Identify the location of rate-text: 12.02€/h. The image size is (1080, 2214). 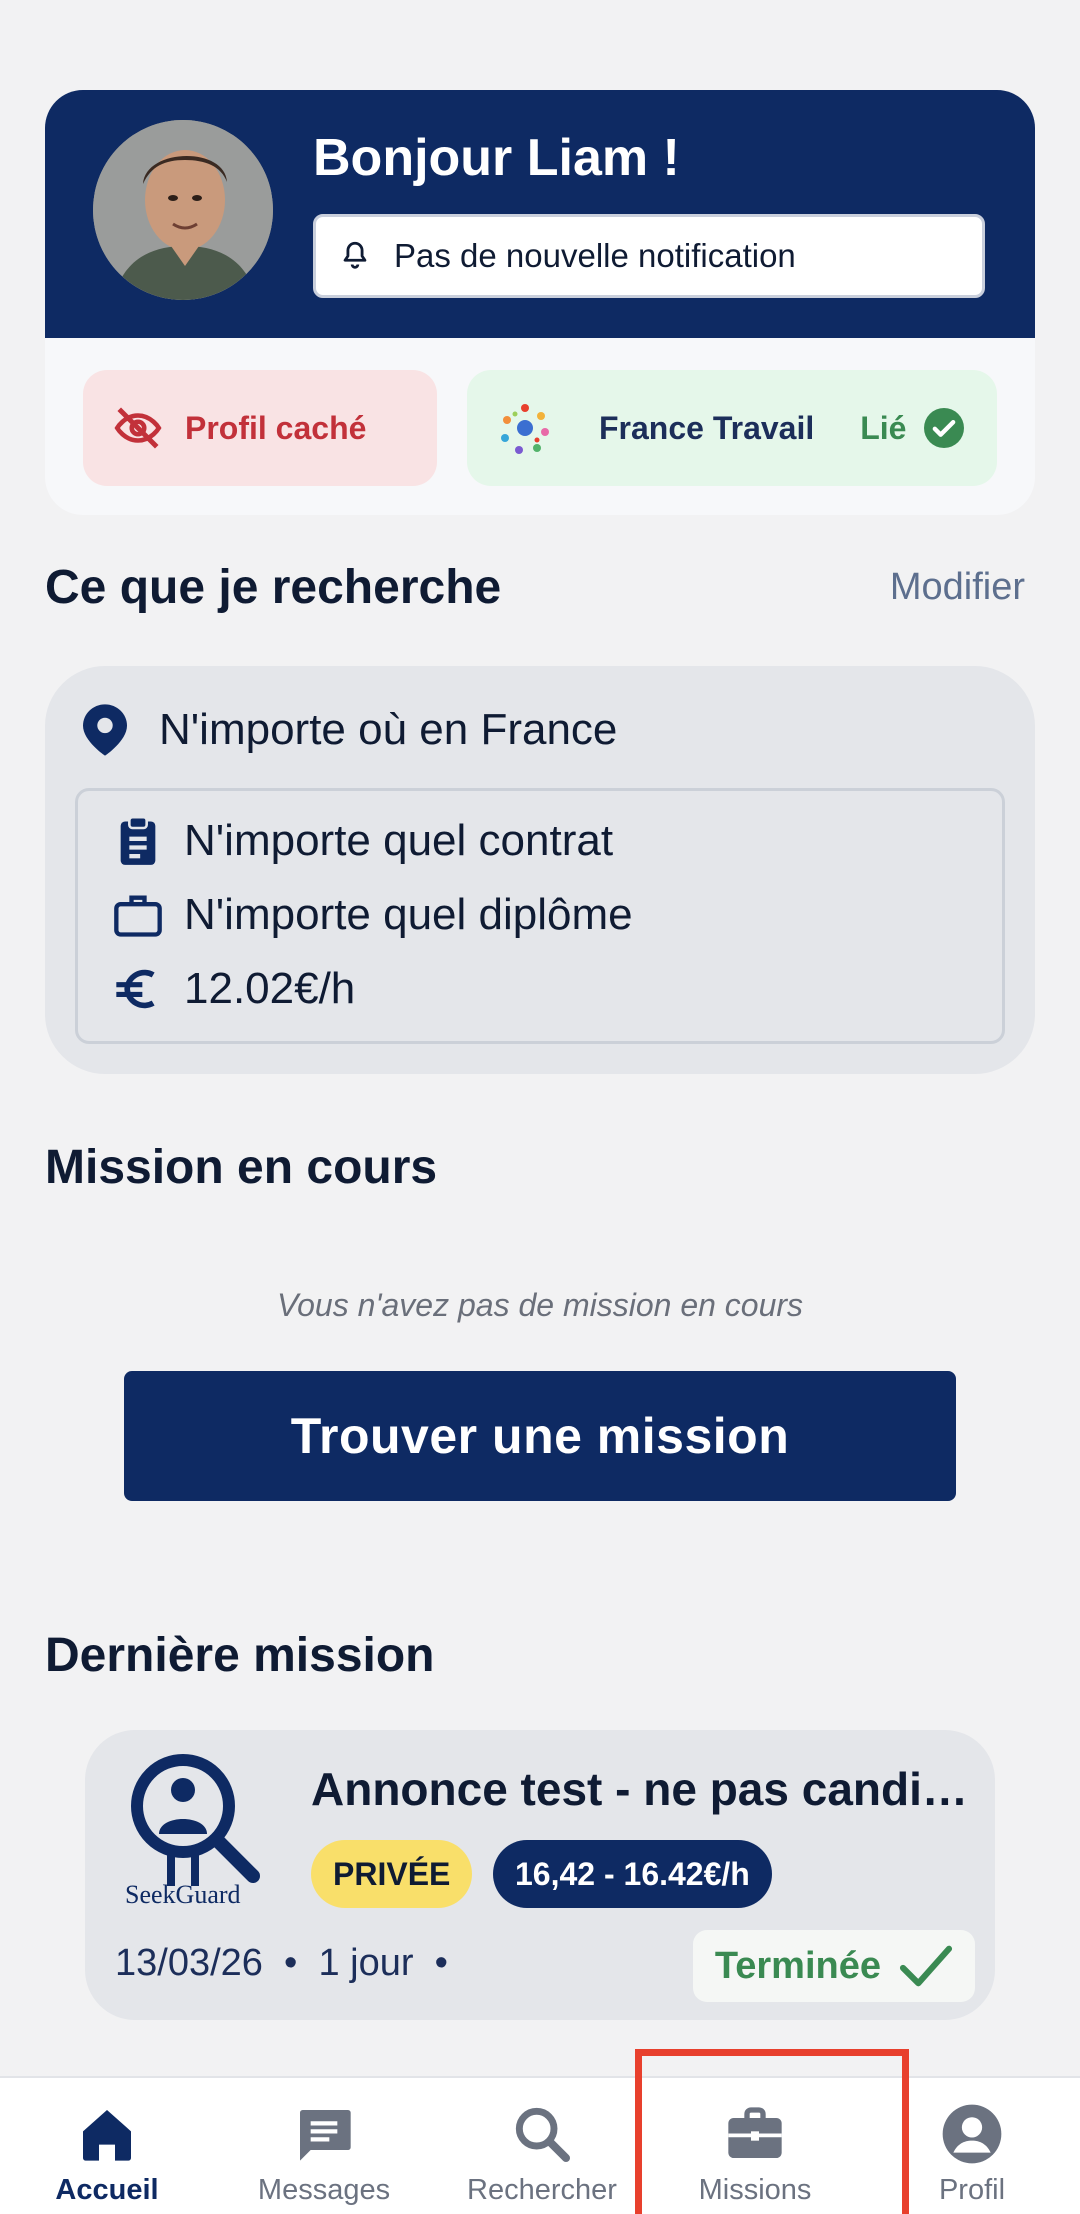
(270, 988).